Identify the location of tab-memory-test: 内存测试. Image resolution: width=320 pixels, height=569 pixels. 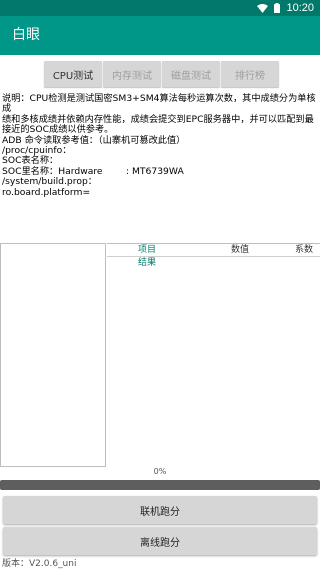
(132, 74).